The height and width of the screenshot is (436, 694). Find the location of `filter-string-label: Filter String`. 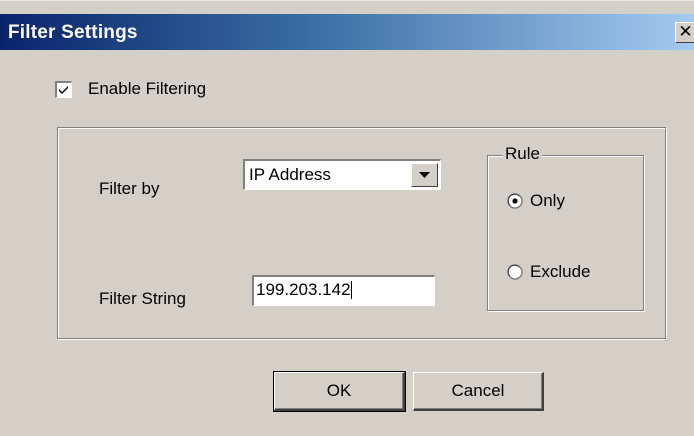

filter-string-label: Filter String is located at coordinates (142, 298).